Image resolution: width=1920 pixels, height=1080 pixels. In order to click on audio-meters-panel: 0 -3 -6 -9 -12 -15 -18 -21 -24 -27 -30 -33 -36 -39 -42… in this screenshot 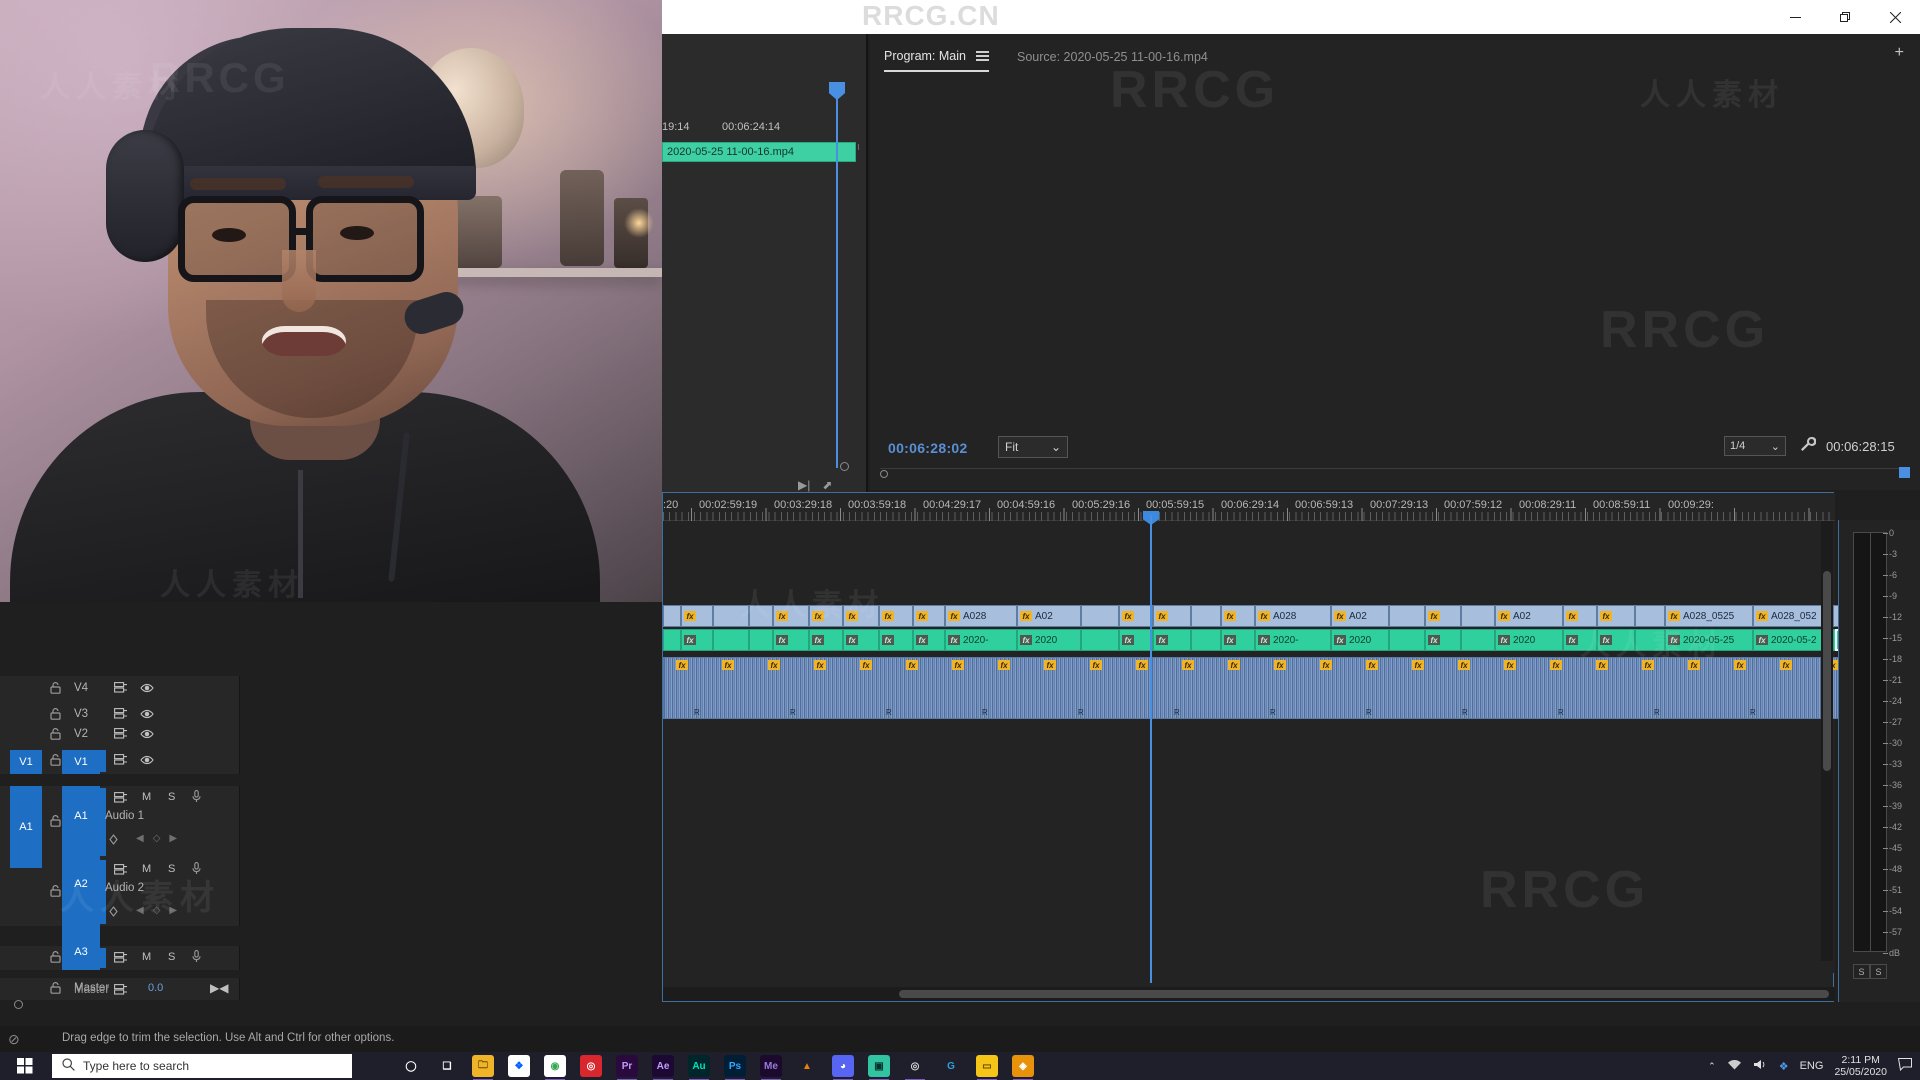, I will do `click(1879, 761)`.